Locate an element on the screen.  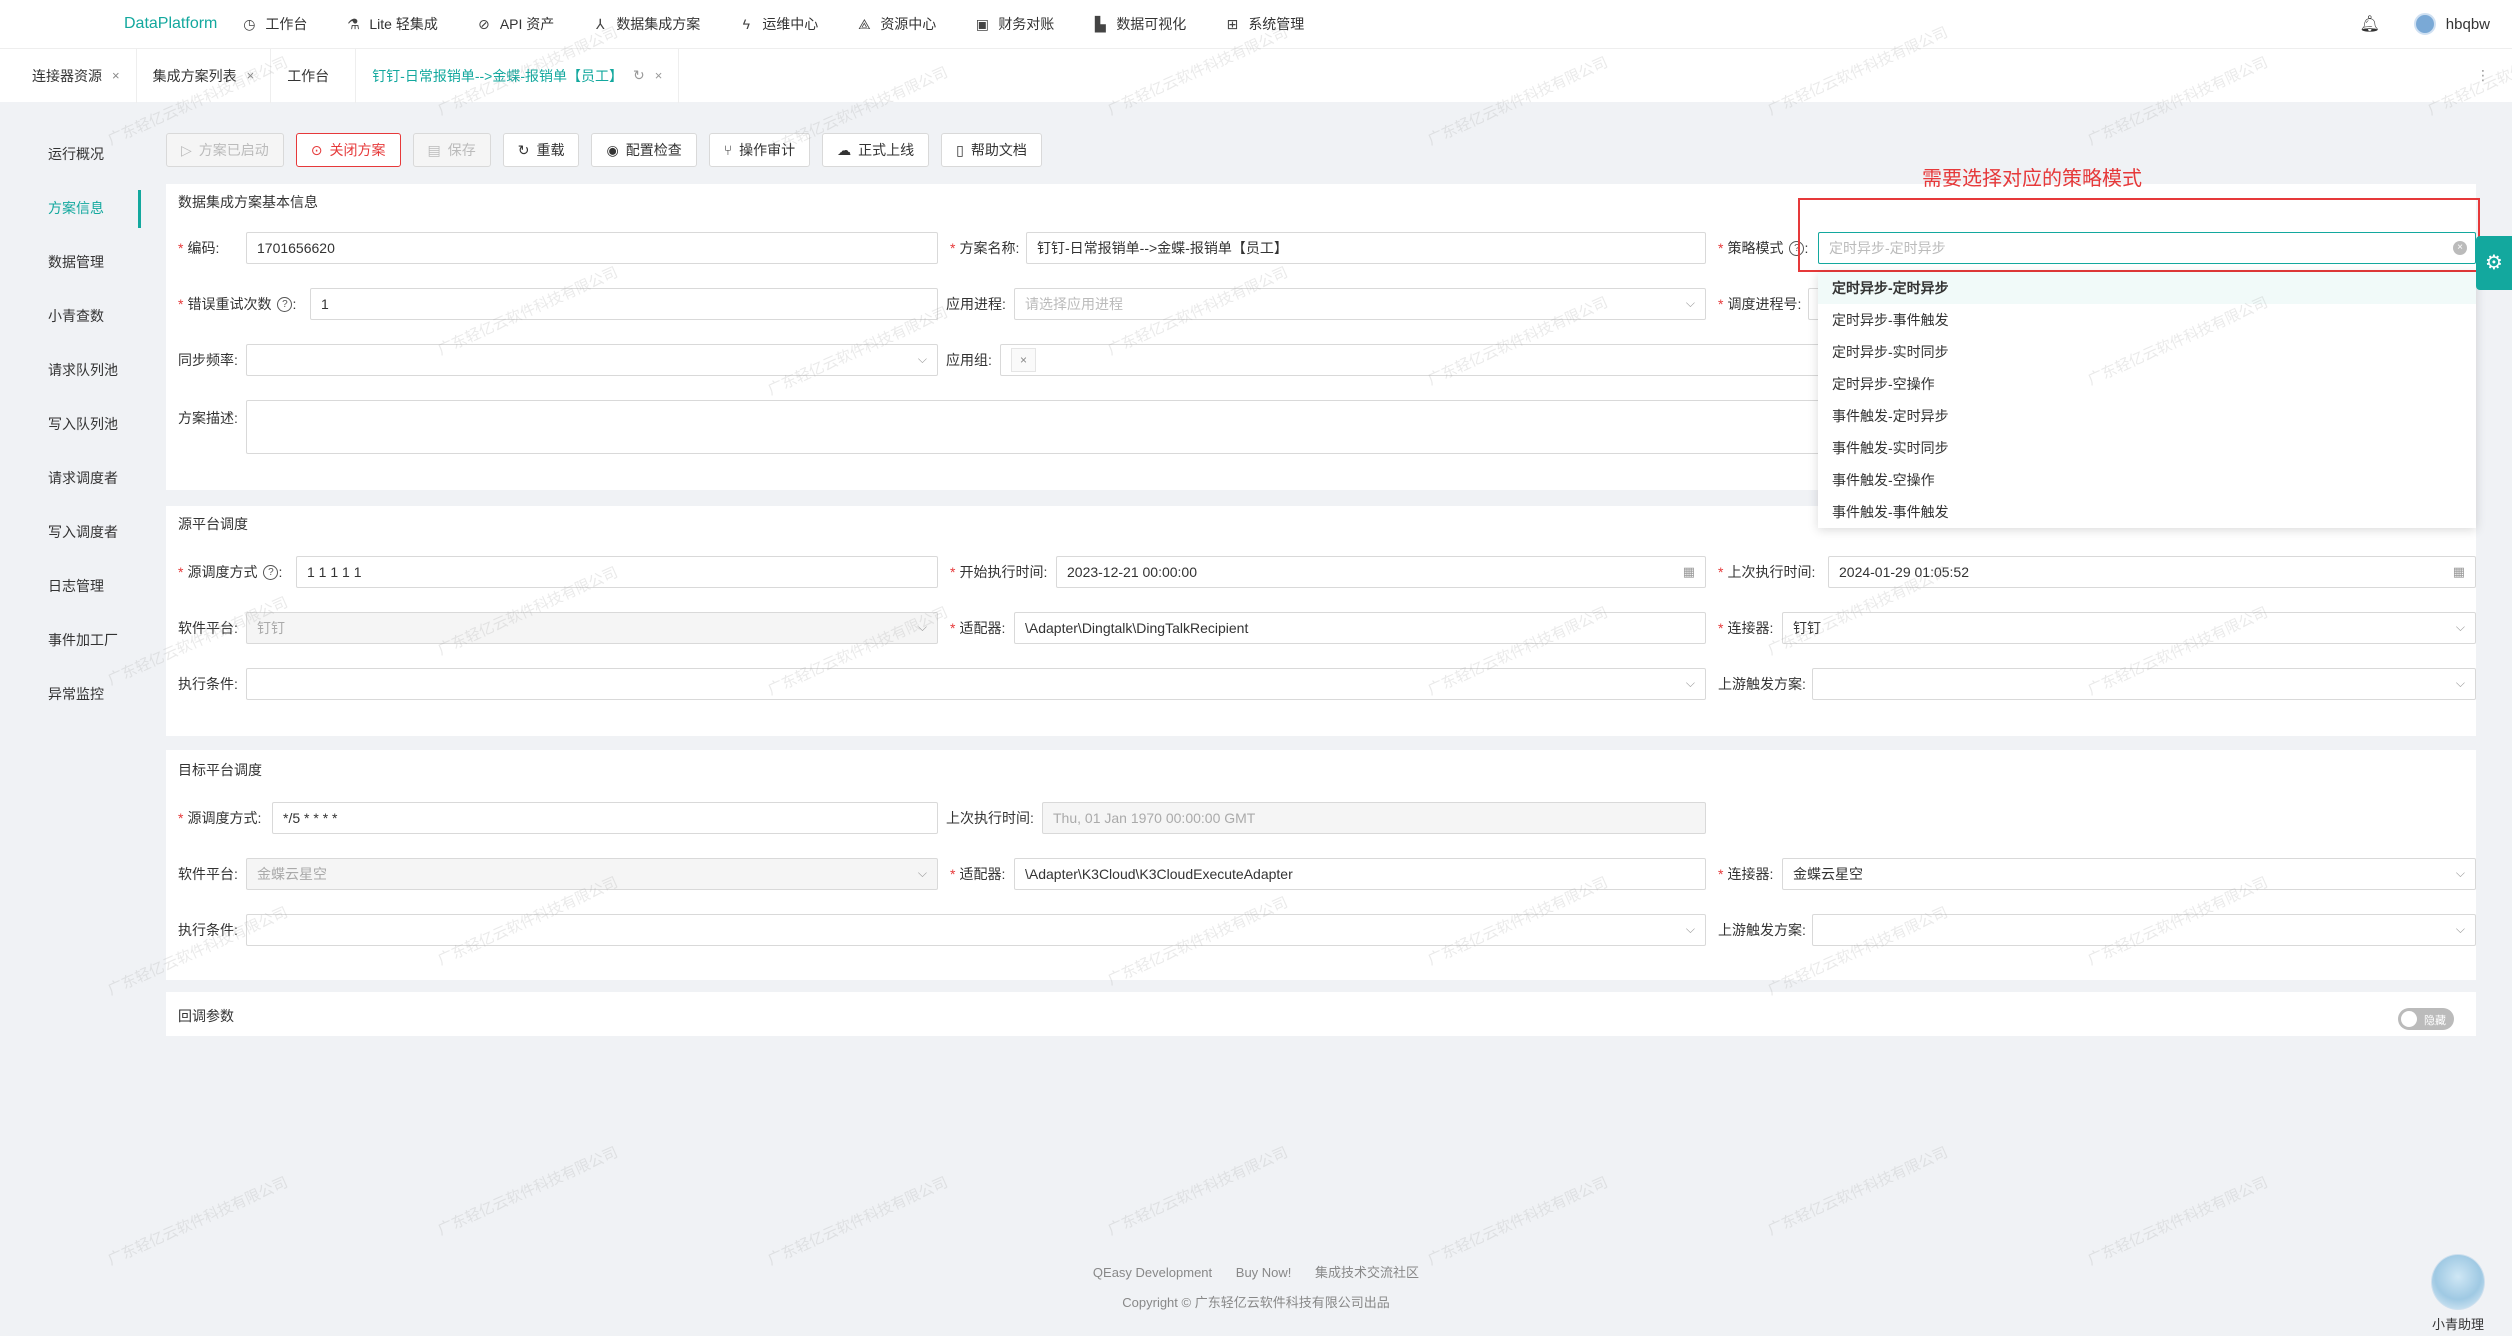
side-item-data-query: 小青查数 is located at coordinates (76, 316).